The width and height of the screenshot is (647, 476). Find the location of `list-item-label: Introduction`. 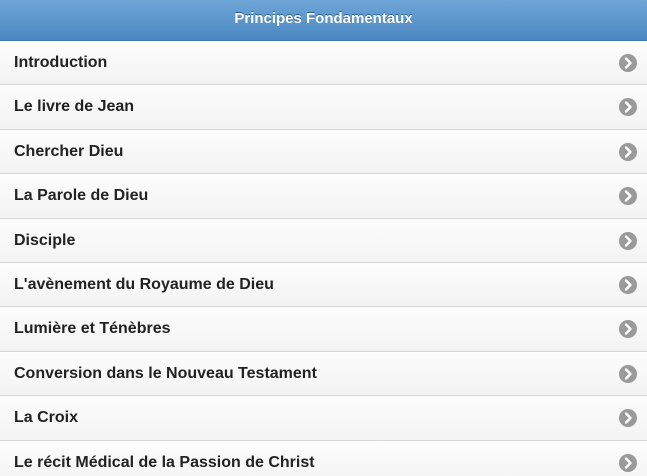

list-item-label: Introduction is located at coordinates (61, 62).